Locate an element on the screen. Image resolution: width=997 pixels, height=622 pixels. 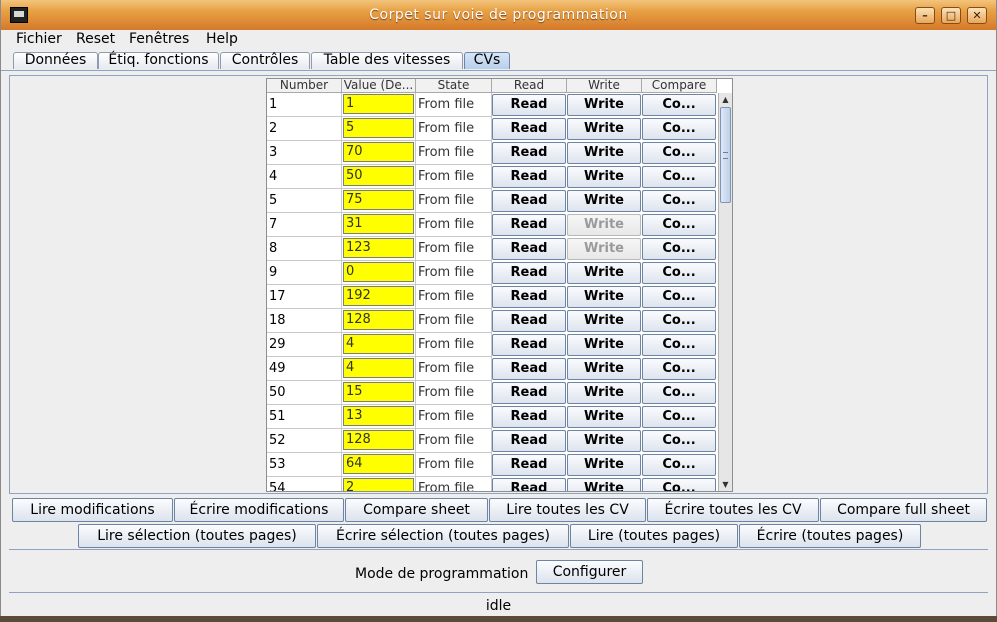
header-write: Write is located at coordinates (604, 86).